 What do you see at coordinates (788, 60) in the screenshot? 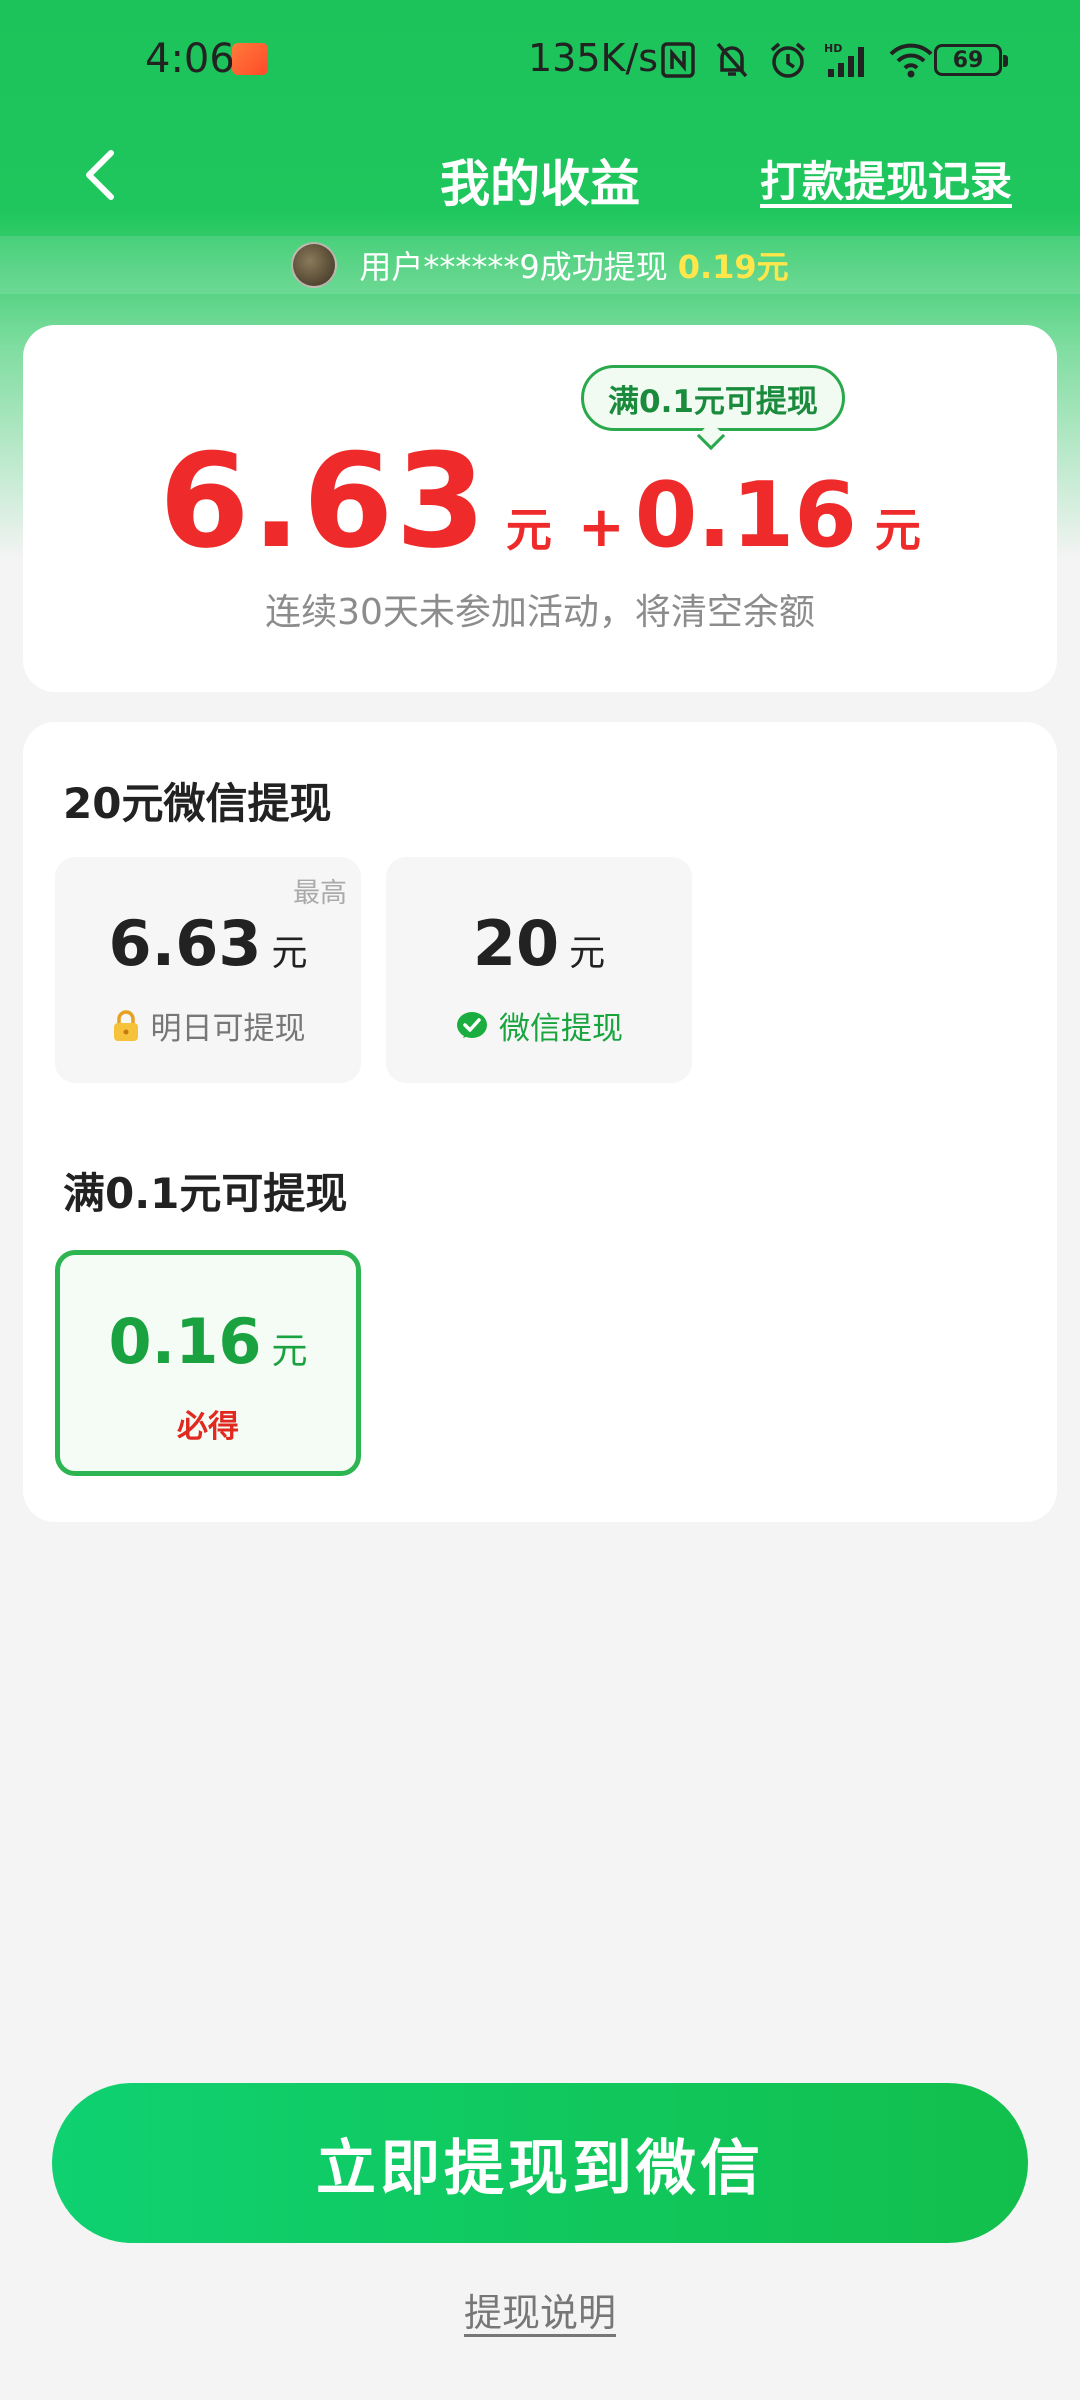
I see `alarm-icon` at bounding box center [788, 60].